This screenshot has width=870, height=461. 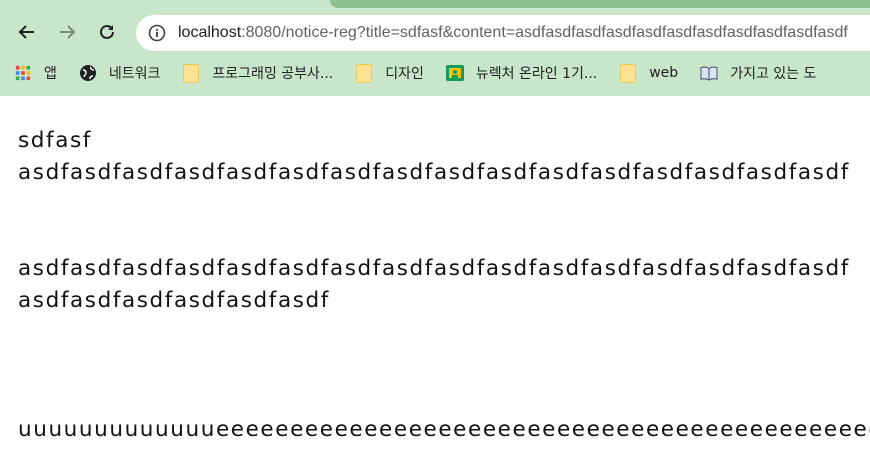 I want to click on notice-title: sdfasf, so click(x=55, y=140).